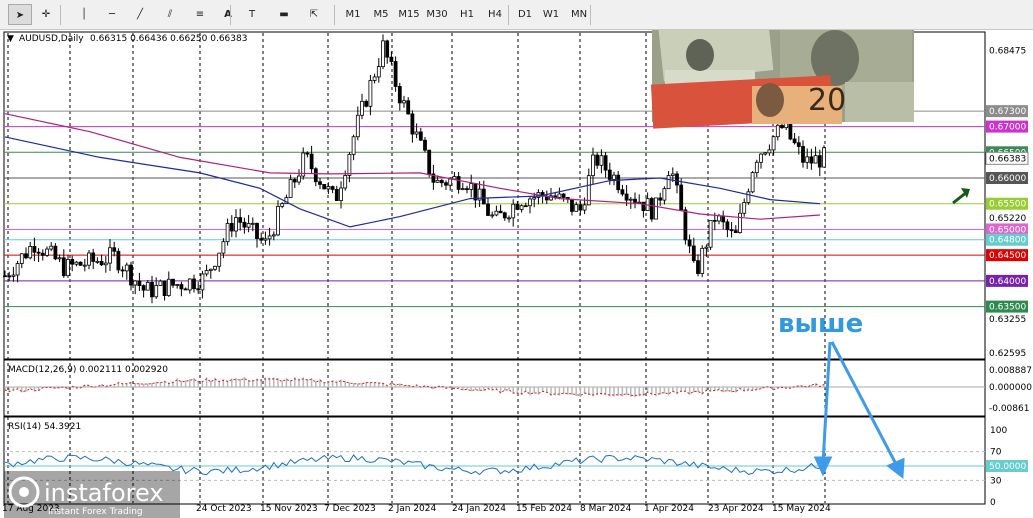  I want to click on timeframe-d1: D1, so click(525, 14).